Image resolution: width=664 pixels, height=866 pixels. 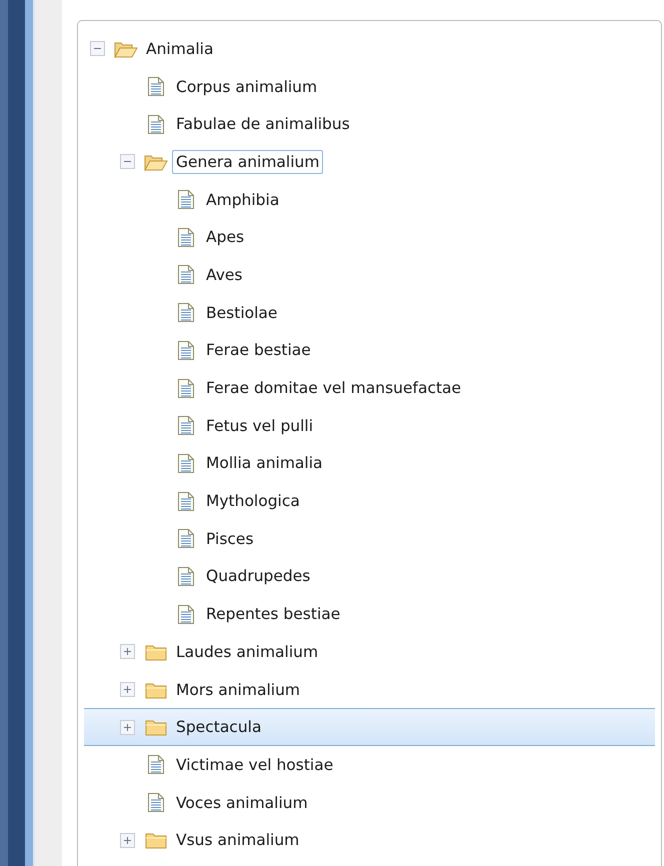 I want to click on tree-item-label: Corpus animalium, so click(x=246, y=87).